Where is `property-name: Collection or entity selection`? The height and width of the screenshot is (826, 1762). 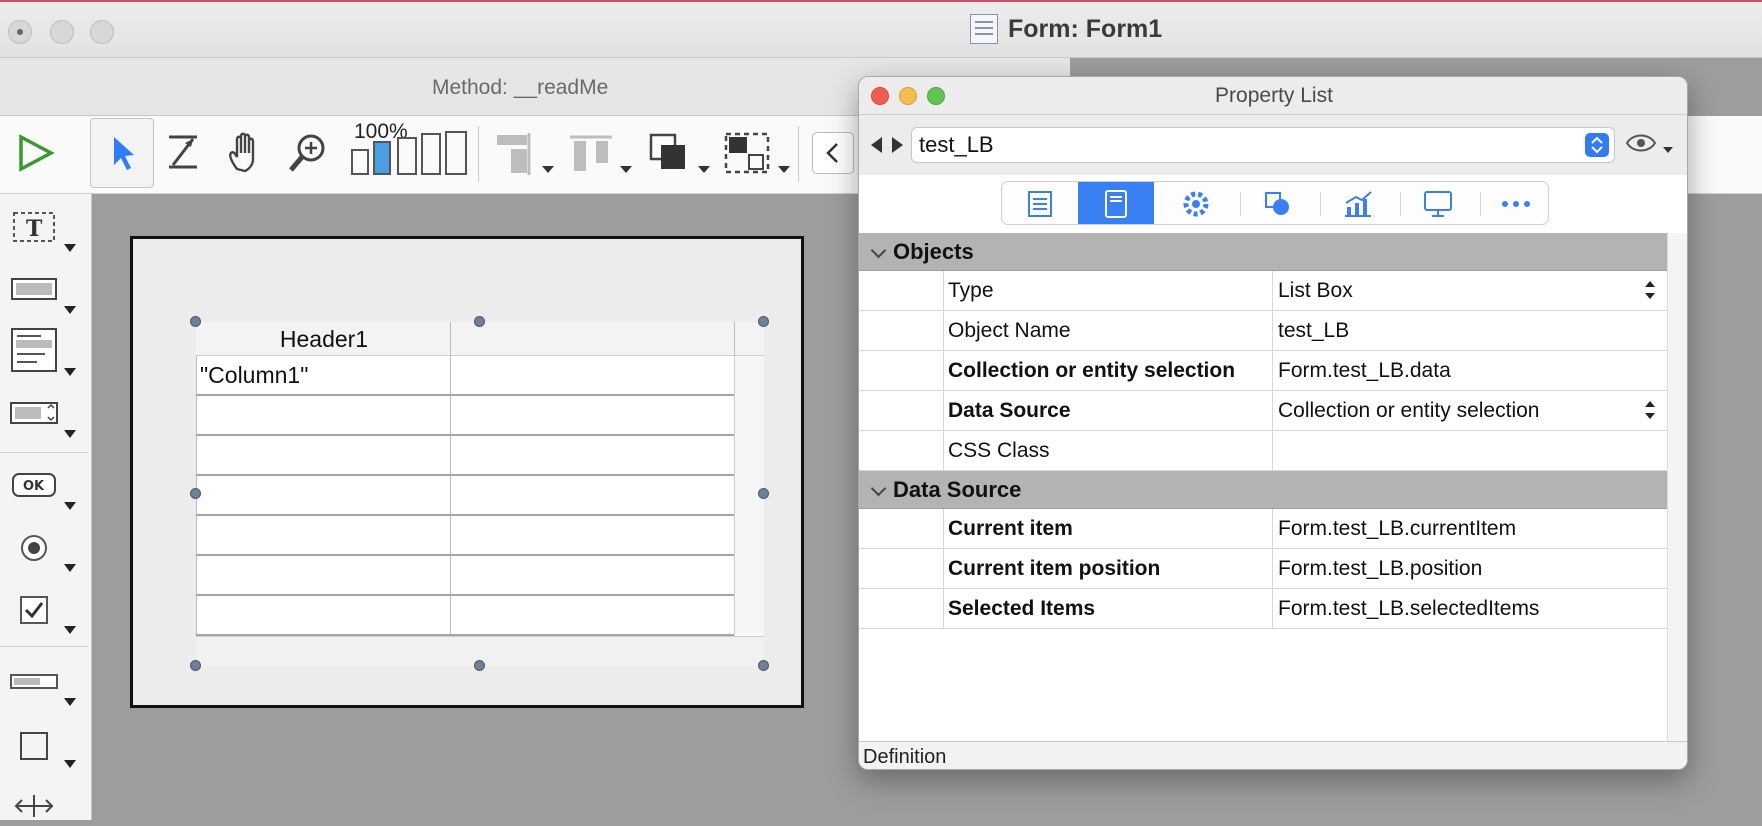 property-name: Collection or entity selection is located at coordinates (1108, 371).